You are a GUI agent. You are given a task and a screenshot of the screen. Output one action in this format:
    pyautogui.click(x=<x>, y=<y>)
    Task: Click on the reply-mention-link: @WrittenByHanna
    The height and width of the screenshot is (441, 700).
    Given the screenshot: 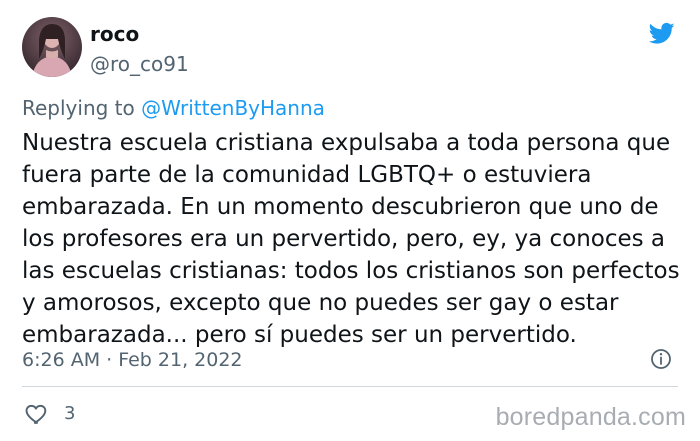 What is the action you would take?
    pyautogui.click(x=233, y=108)
    